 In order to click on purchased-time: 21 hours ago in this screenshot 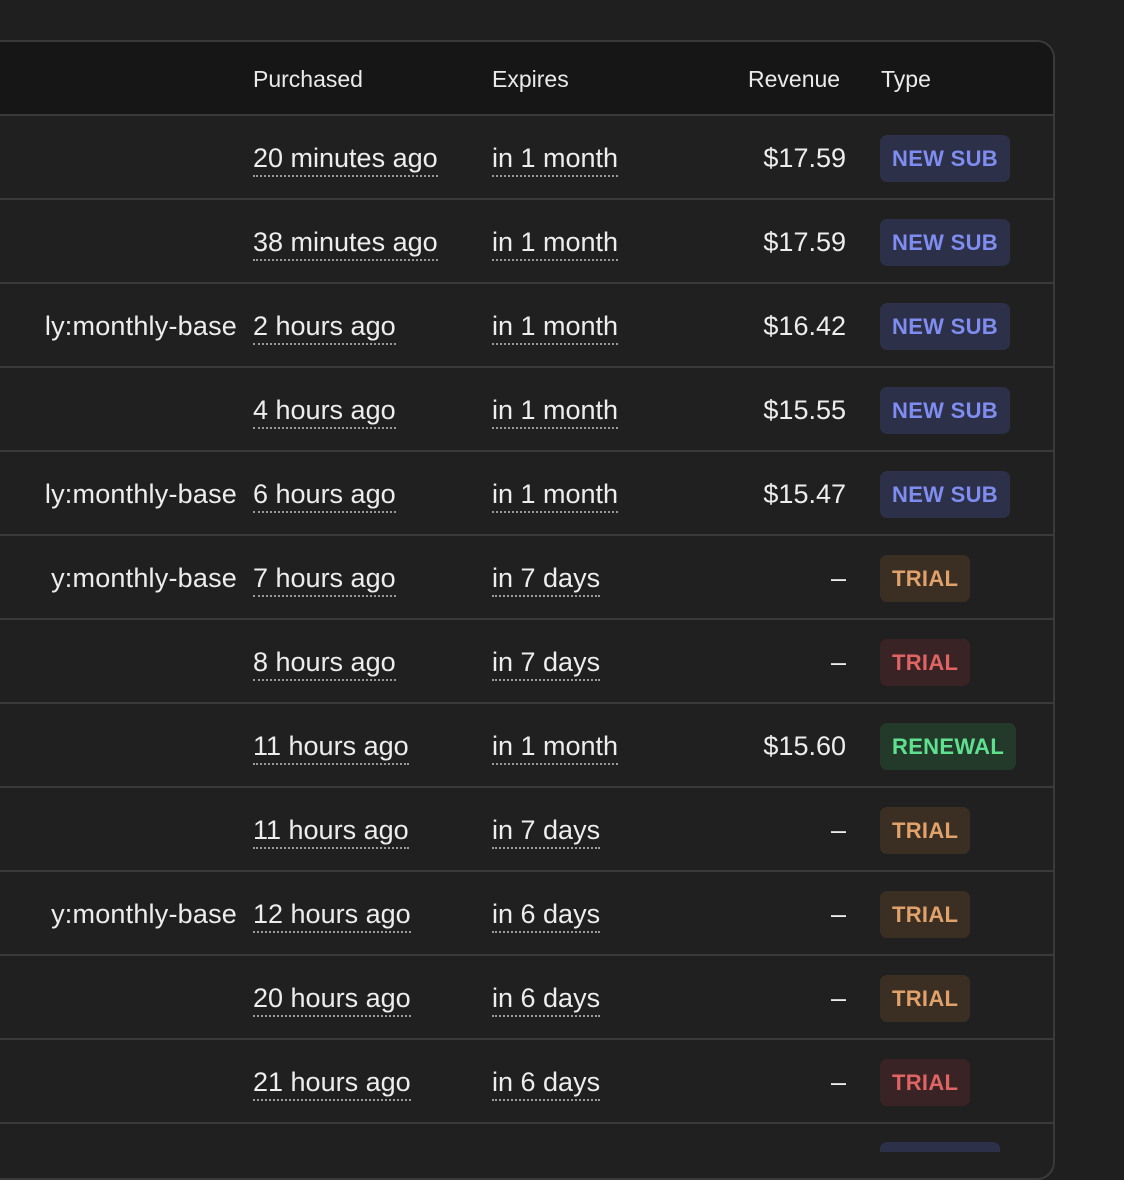, I will do `click(332, 1081)`.